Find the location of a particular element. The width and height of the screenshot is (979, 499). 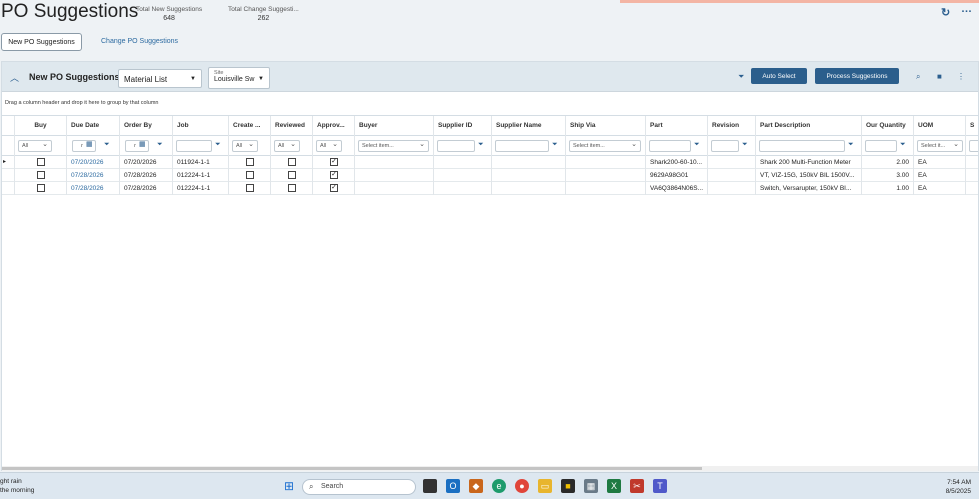

filter-buyer-select: Select item... ⌄ is located at coordinates (393, 146).